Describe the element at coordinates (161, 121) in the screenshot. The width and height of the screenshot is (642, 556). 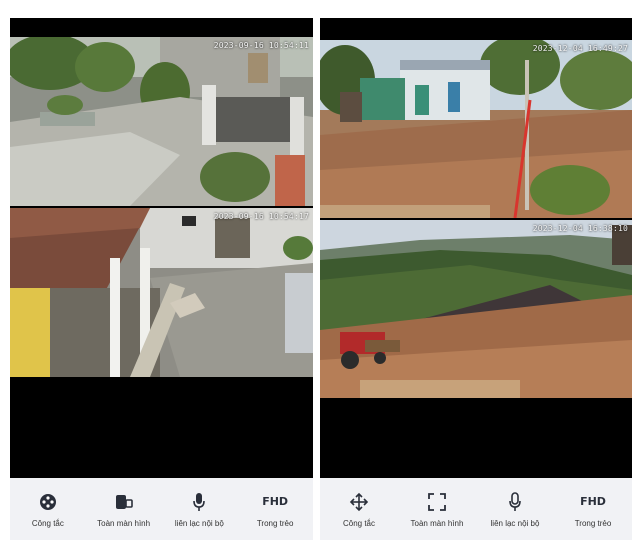
I see `camera-feed-courtyard: 2023-09-16 10:54:11` at that location.